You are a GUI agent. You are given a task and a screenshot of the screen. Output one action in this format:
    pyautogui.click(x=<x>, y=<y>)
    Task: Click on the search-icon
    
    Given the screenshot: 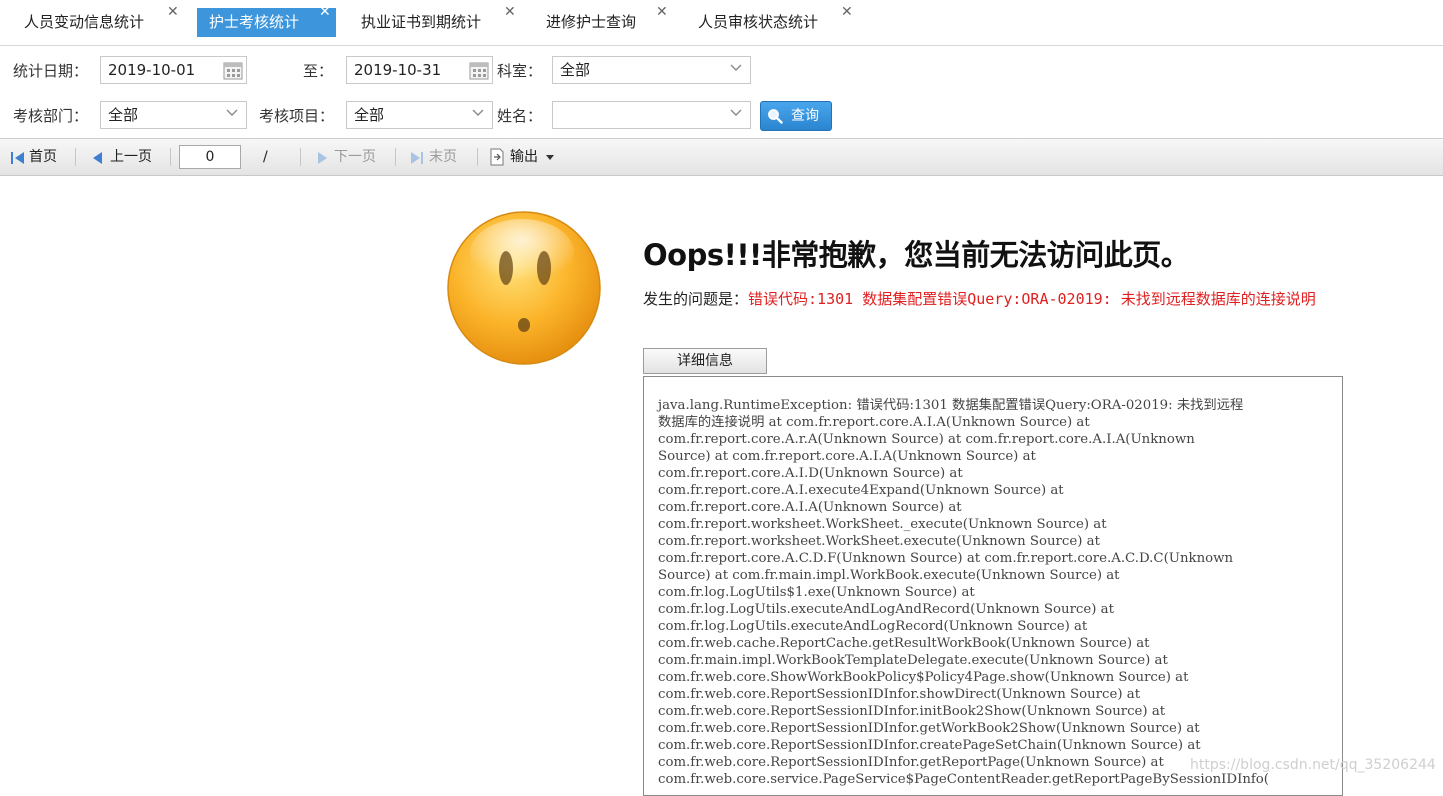 What is the action you would take?
    pyautogui.click(x=775, y=116)
    